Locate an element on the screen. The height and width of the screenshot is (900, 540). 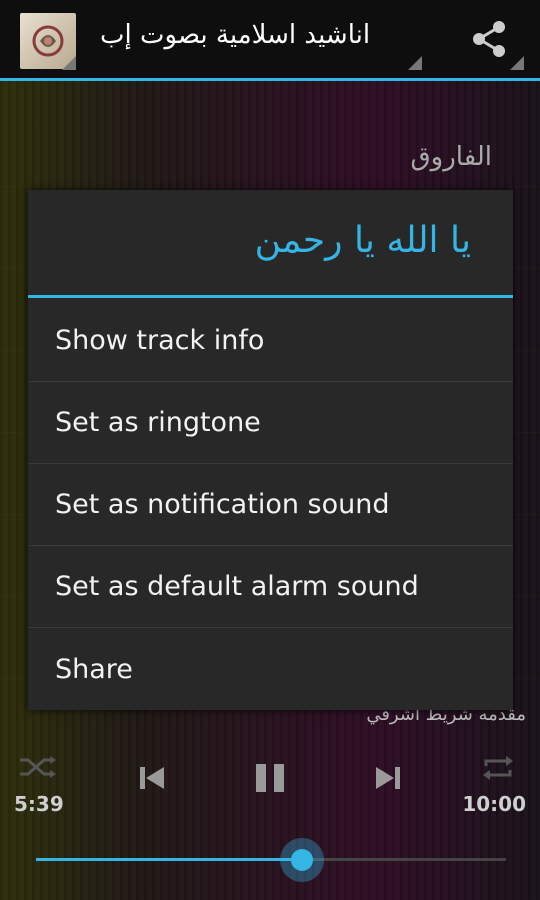
menu-item-set-as-ringtone: Set as ringtone is located at coordinates (270, 423).